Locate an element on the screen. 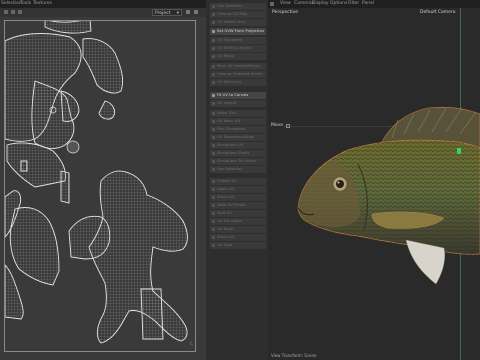  tool-label: UV Relax is located at coordinates (226, 55).